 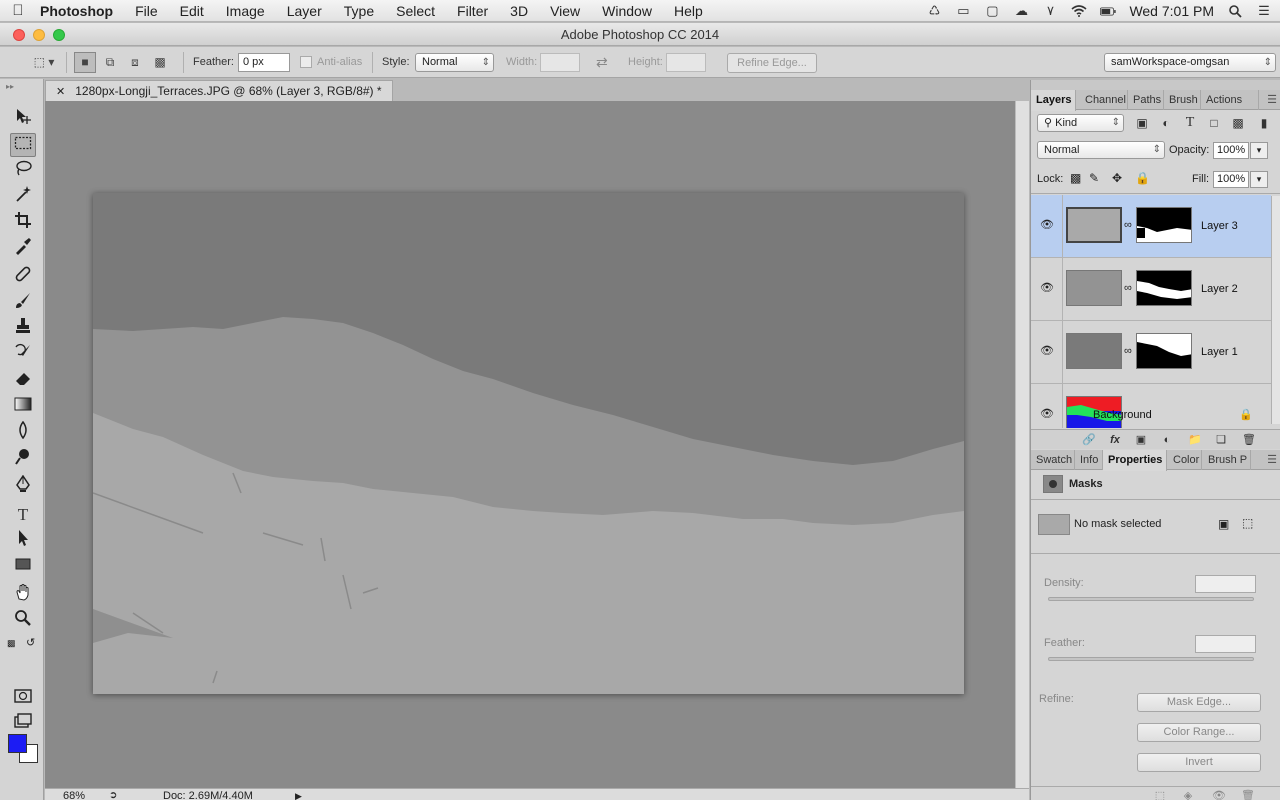 What do you see at coordinates (1264, 10) in the screenshot?
I see `notification-center-icon: ☰` at bounding box center [1264, 10].